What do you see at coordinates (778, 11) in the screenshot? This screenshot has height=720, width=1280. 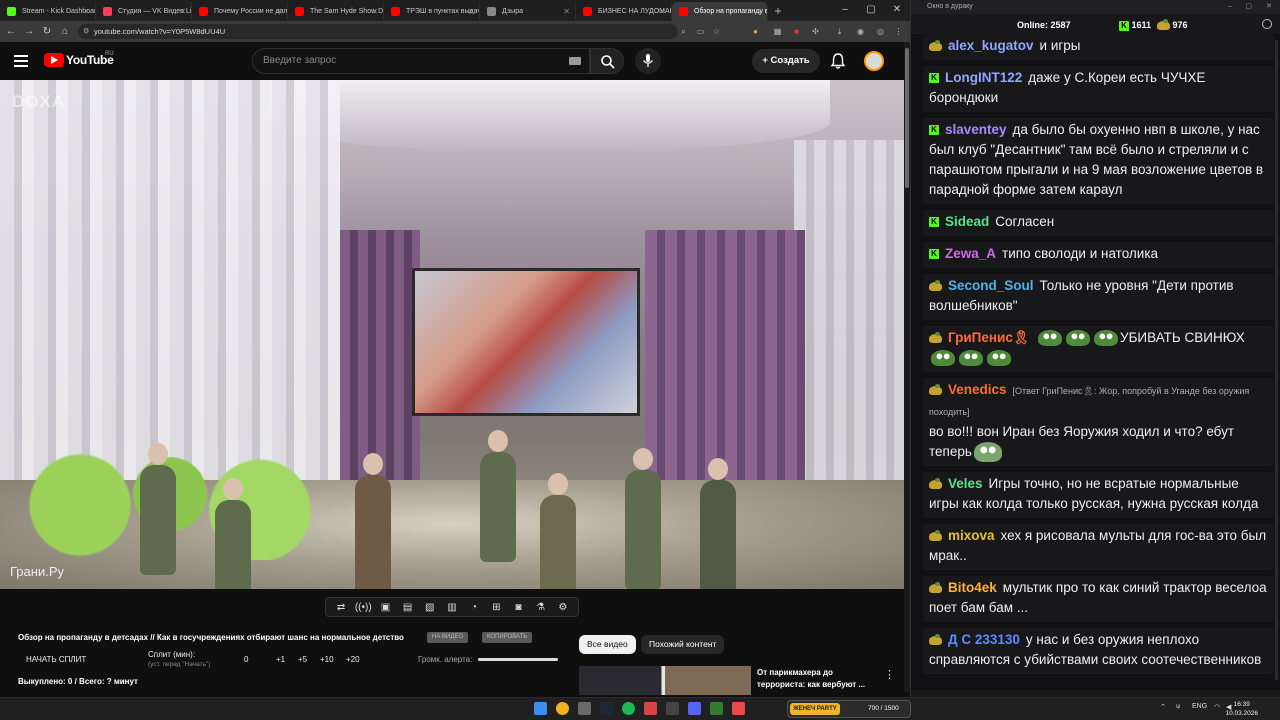 I see `new-tab-button: +` at bounding box center [778, 11].